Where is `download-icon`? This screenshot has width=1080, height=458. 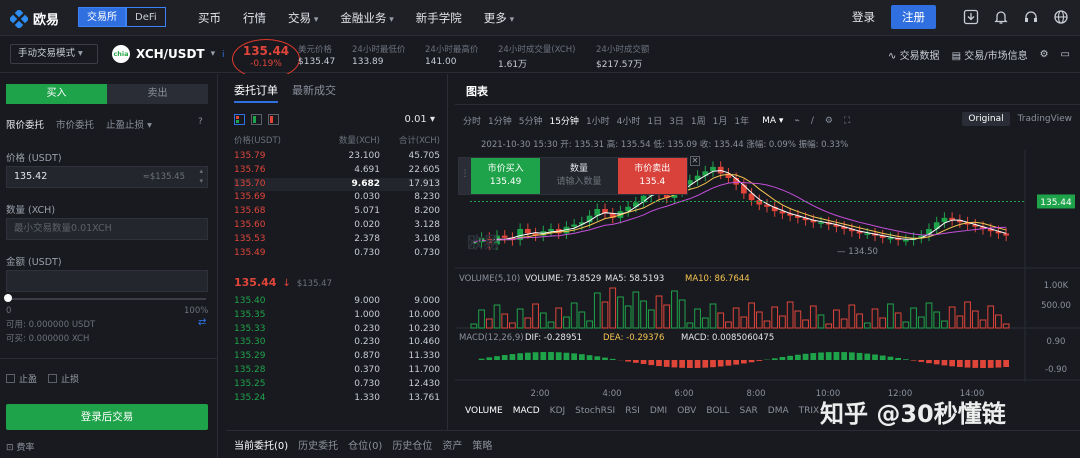 download-icon is located at coordinates (971, 17).